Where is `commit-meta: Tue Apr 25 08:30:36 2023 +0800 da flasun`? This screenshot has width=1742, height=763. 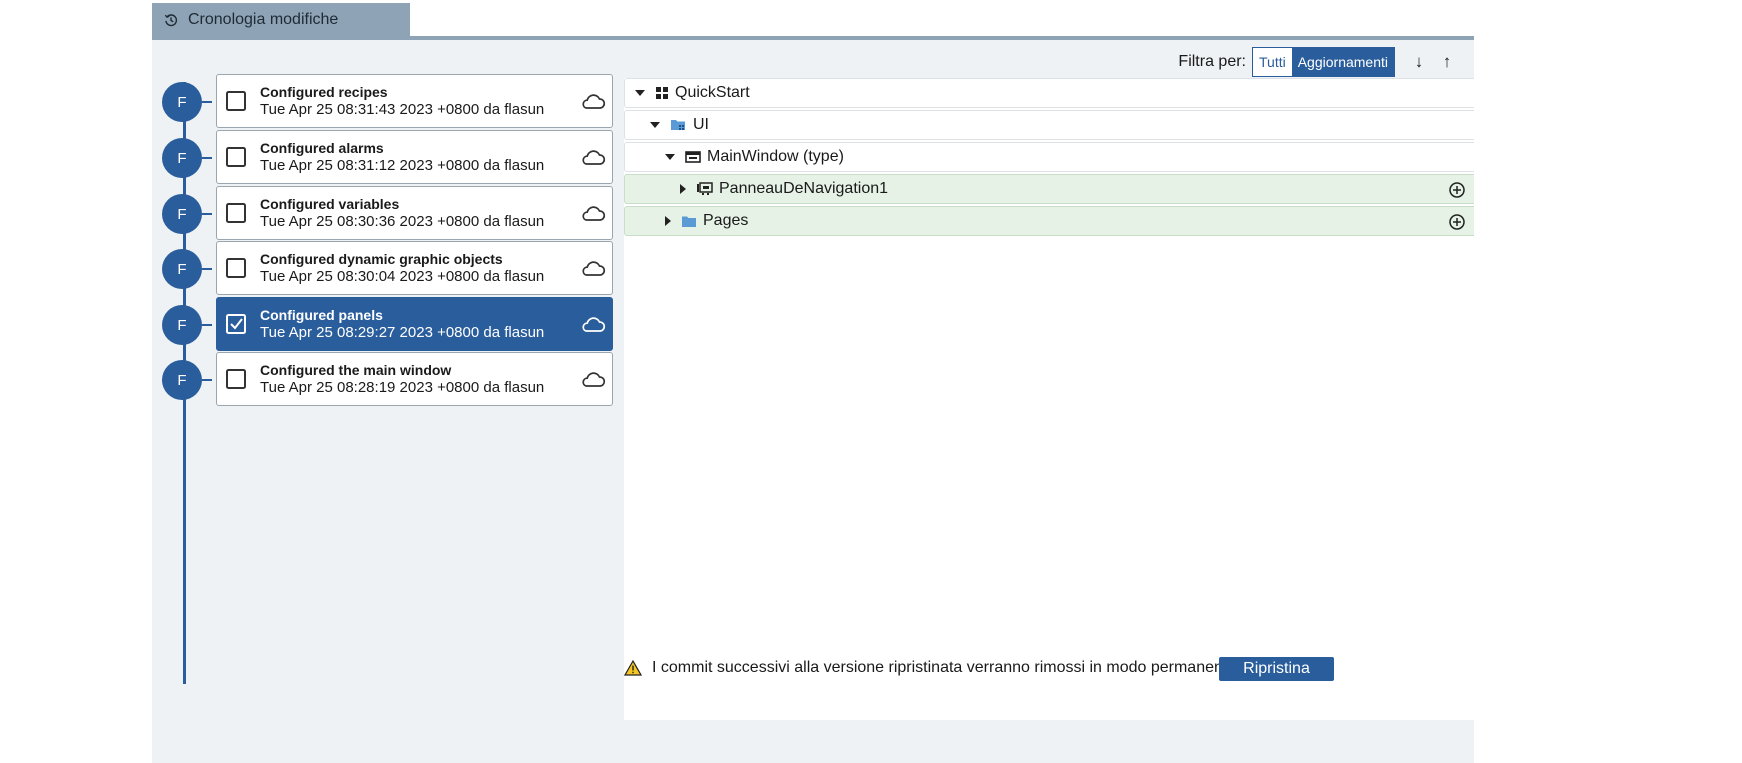
commit-meta: Tue Apr 25 08:30:36 2023 +0800 da flasun is located at coordinates (402, 221).